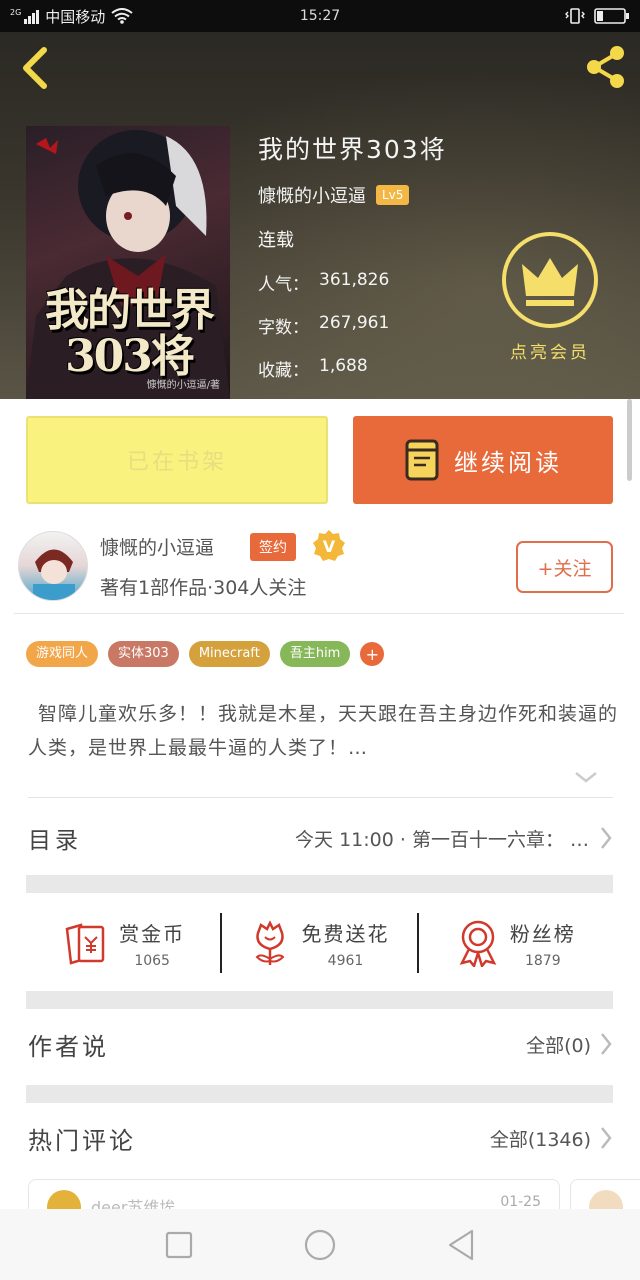  What do you see at coordinates (130, 333) in the screenshot?
I see `cover-title: 我的世界303将` at bounding box center [130, 333].